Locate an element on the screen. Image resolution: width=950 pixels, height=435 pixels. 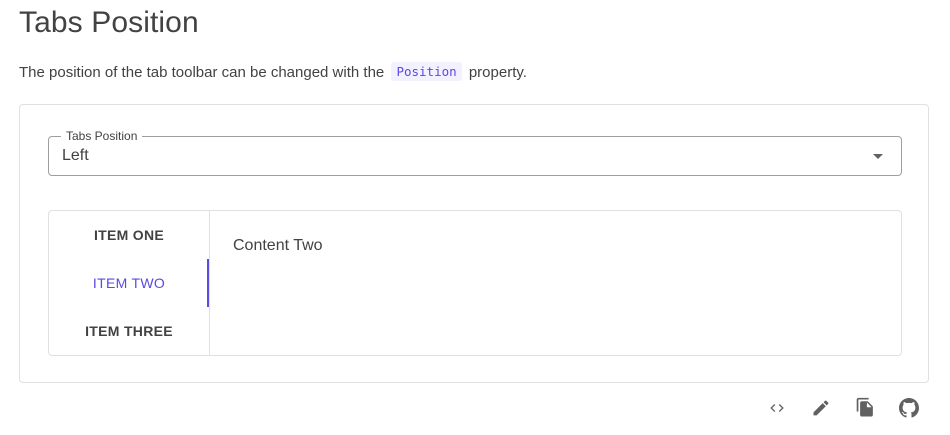
copy-icon is located at coordinates (865, 408).